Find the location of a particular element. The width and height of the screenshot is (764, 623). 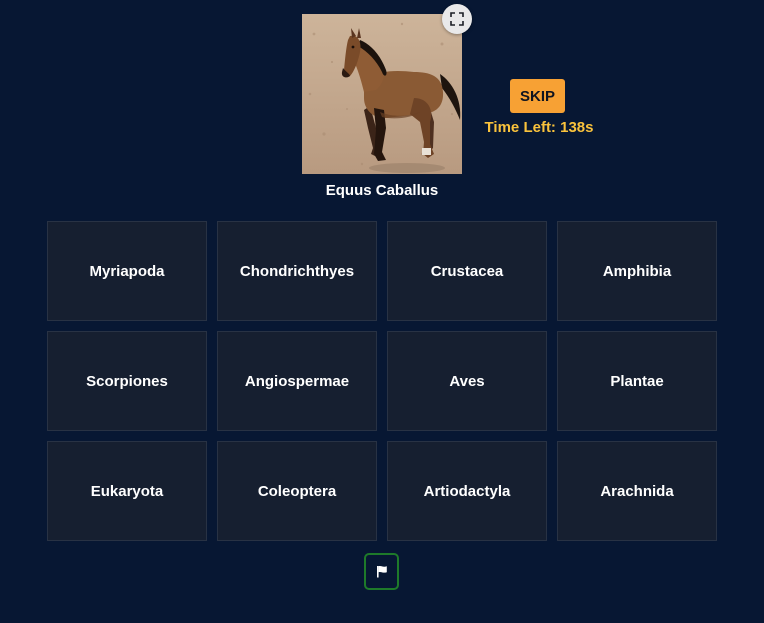

species-photo is located at coordinates (382, 94).